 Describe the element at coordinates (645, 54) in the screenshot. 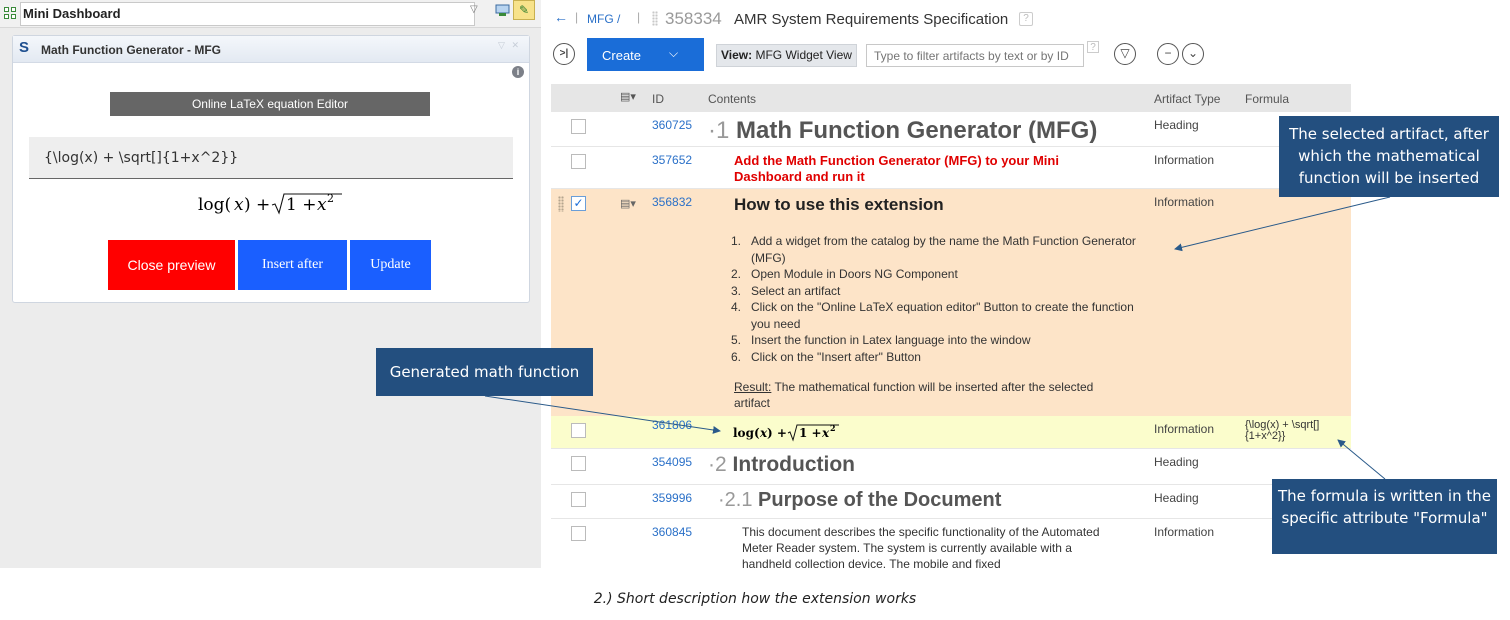

I see `create-button: Create ⌵` at that location.